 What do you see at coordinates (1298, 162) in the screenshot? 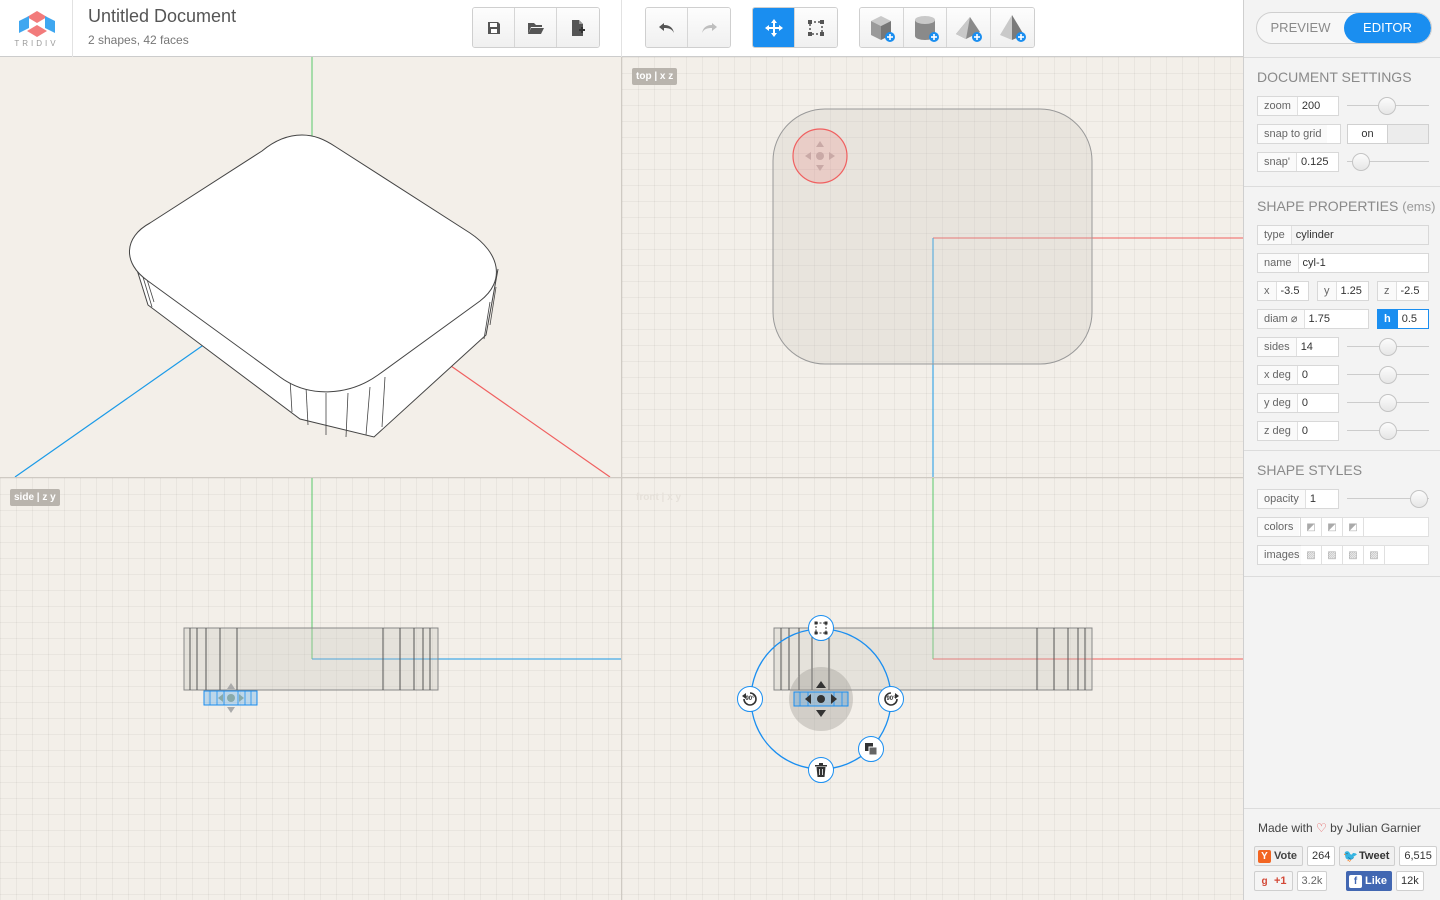
I see `snap-field: snap' 0.125` at bounding box center [1298, 162].